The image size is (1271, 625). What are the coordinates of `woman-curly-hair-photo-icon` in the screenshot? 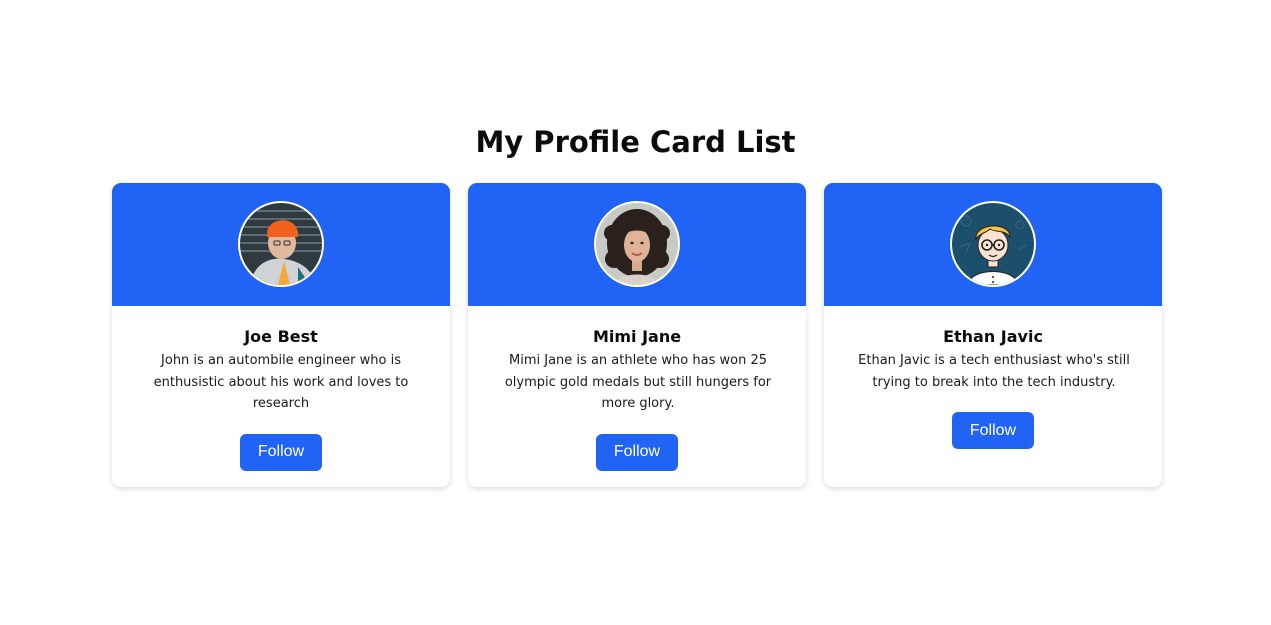 It's located at (637, 244).